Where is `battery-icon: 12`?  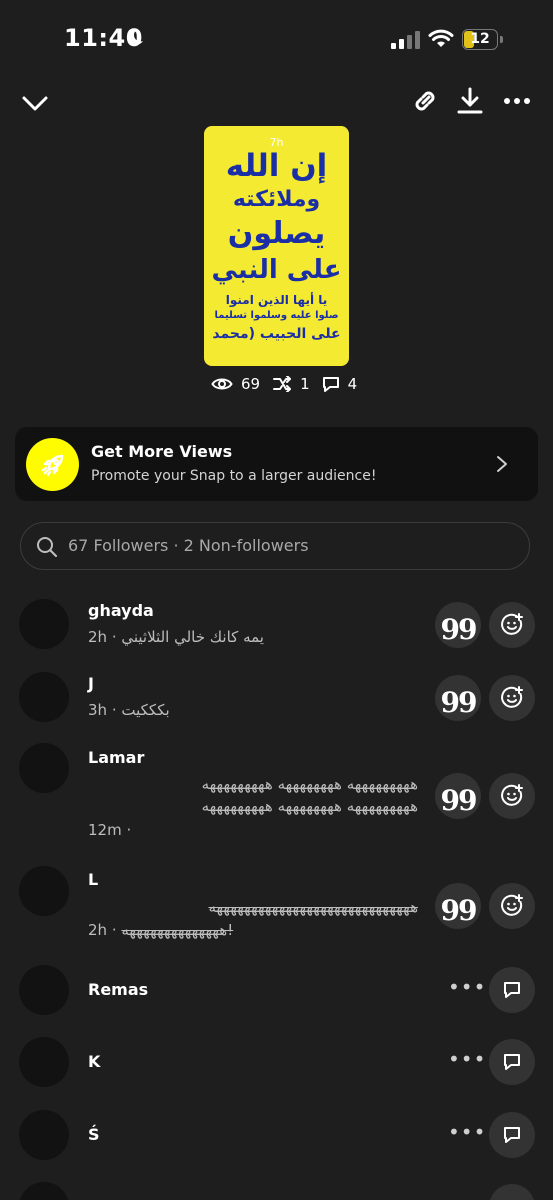 battery-icon: 12 is located at coordinates (480, 39).